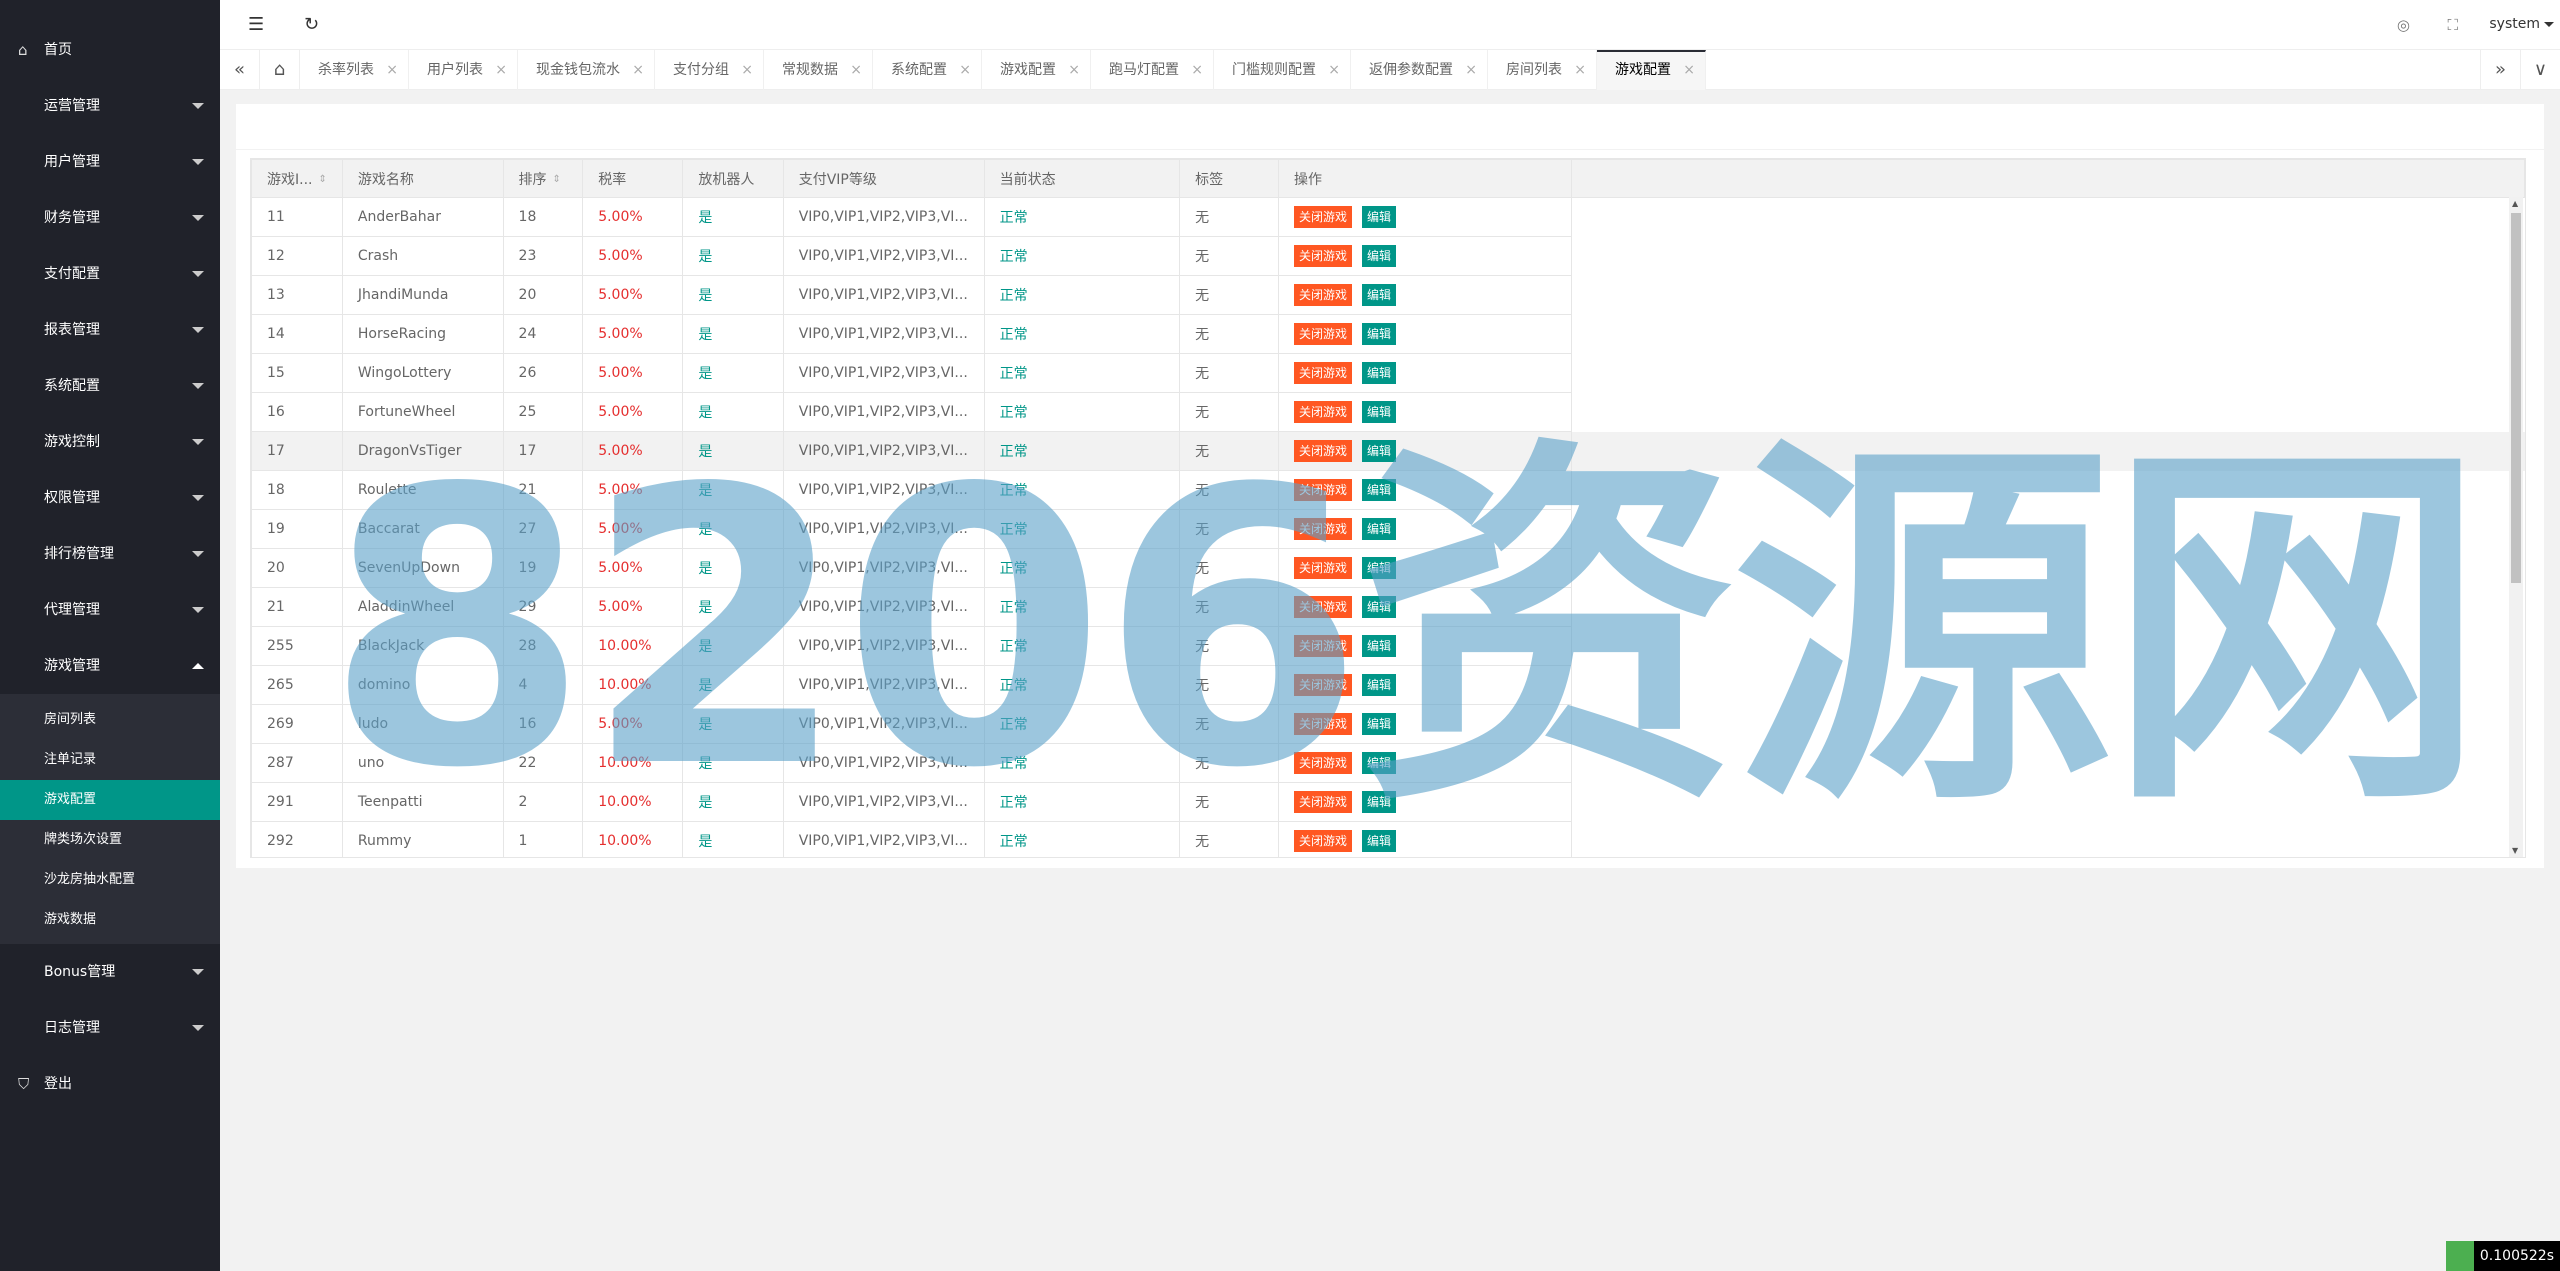 The image size is (2560, 1271). What do you see at coordinates (311, 24) in the screenshot?
I see `refresh-icon: ↻` at bounding box center [311, 24].